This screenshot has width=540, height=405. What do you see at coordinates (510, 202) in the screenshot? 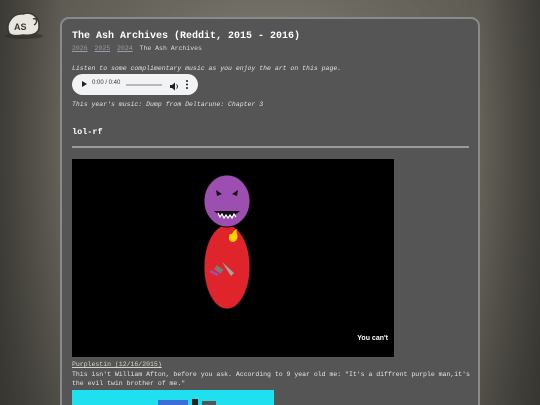
I see `background-shade-right` at bounding box center [510, 202].